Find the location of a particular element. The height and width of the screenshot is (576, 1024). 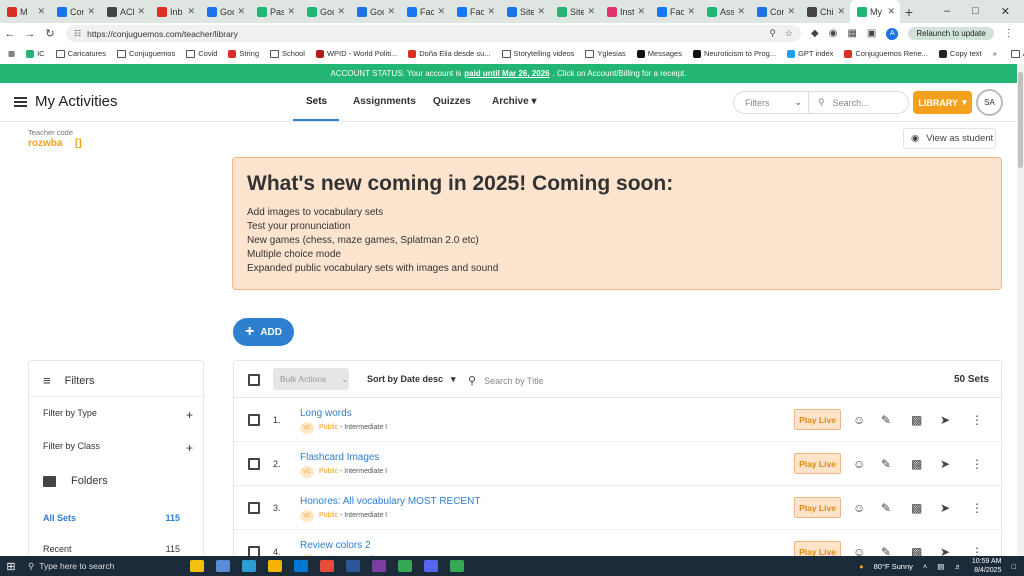

browser-tab: Pas ✕ is located at coordinates (275, 11).